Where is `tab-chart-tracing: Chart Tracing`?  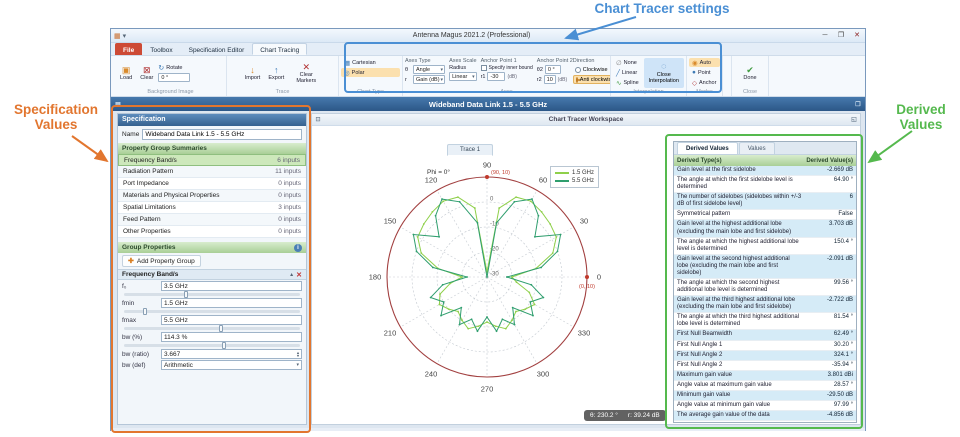
tab-chart-tracing: Chart Tracing is located at coordinates (280, 49).